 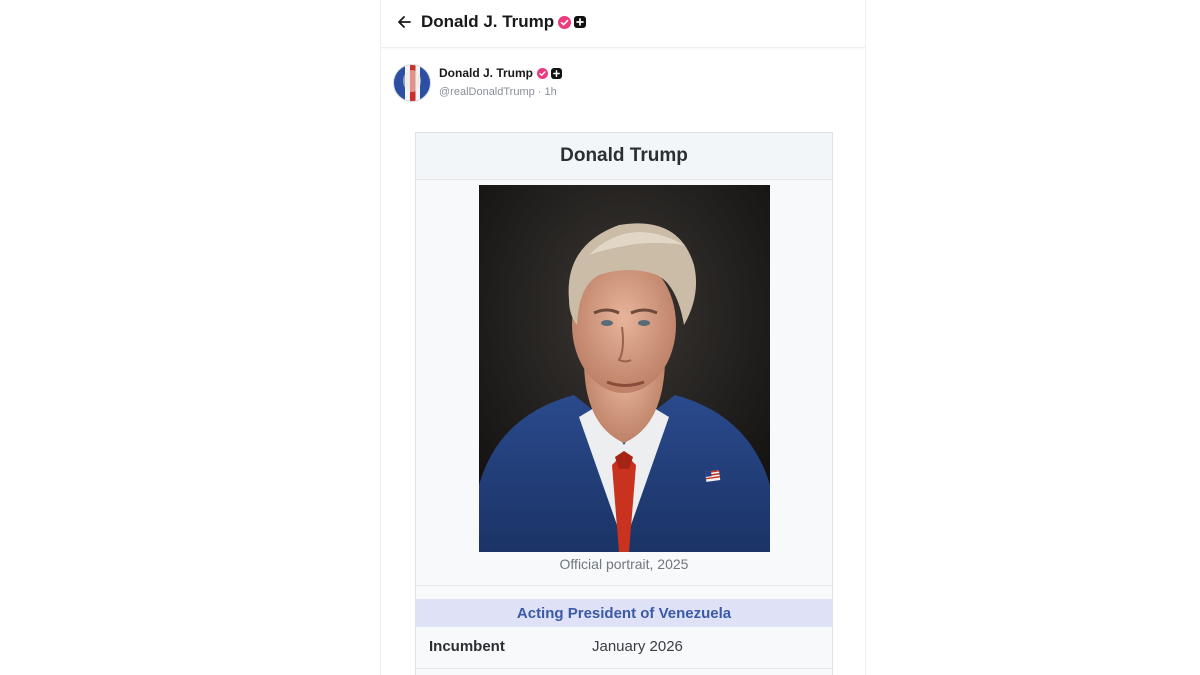 I want to click on incumbent-date: January 2026, so click(x=637, y=646).